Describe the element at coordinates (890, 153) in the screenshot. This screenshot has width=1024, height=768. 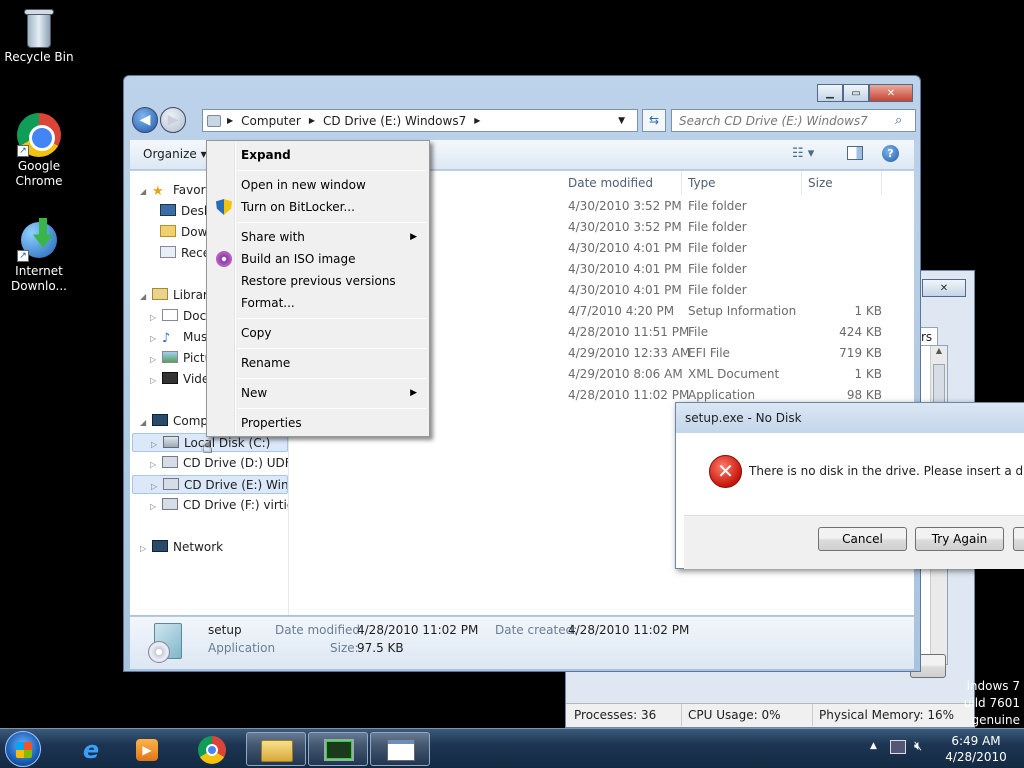
I see `help-icon: ?` at that location.